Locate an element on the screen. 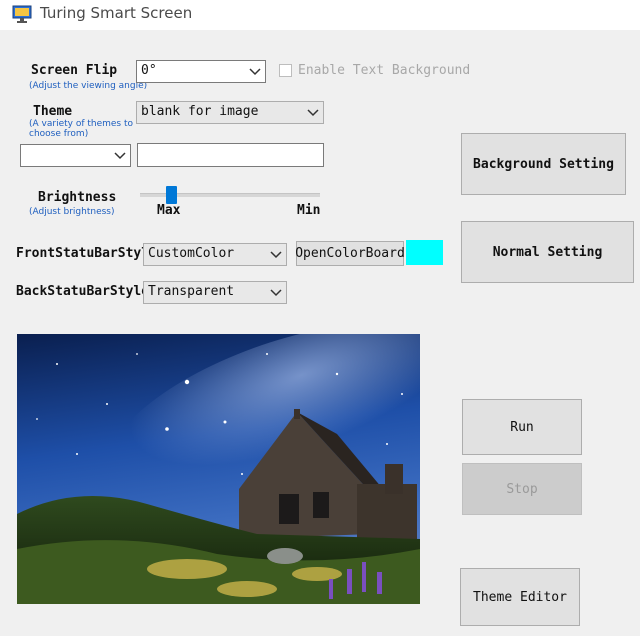 The width and height of the screenshot is (640, 636). front-status-bar-select: CustomColor is located at coordinates (215, 254).